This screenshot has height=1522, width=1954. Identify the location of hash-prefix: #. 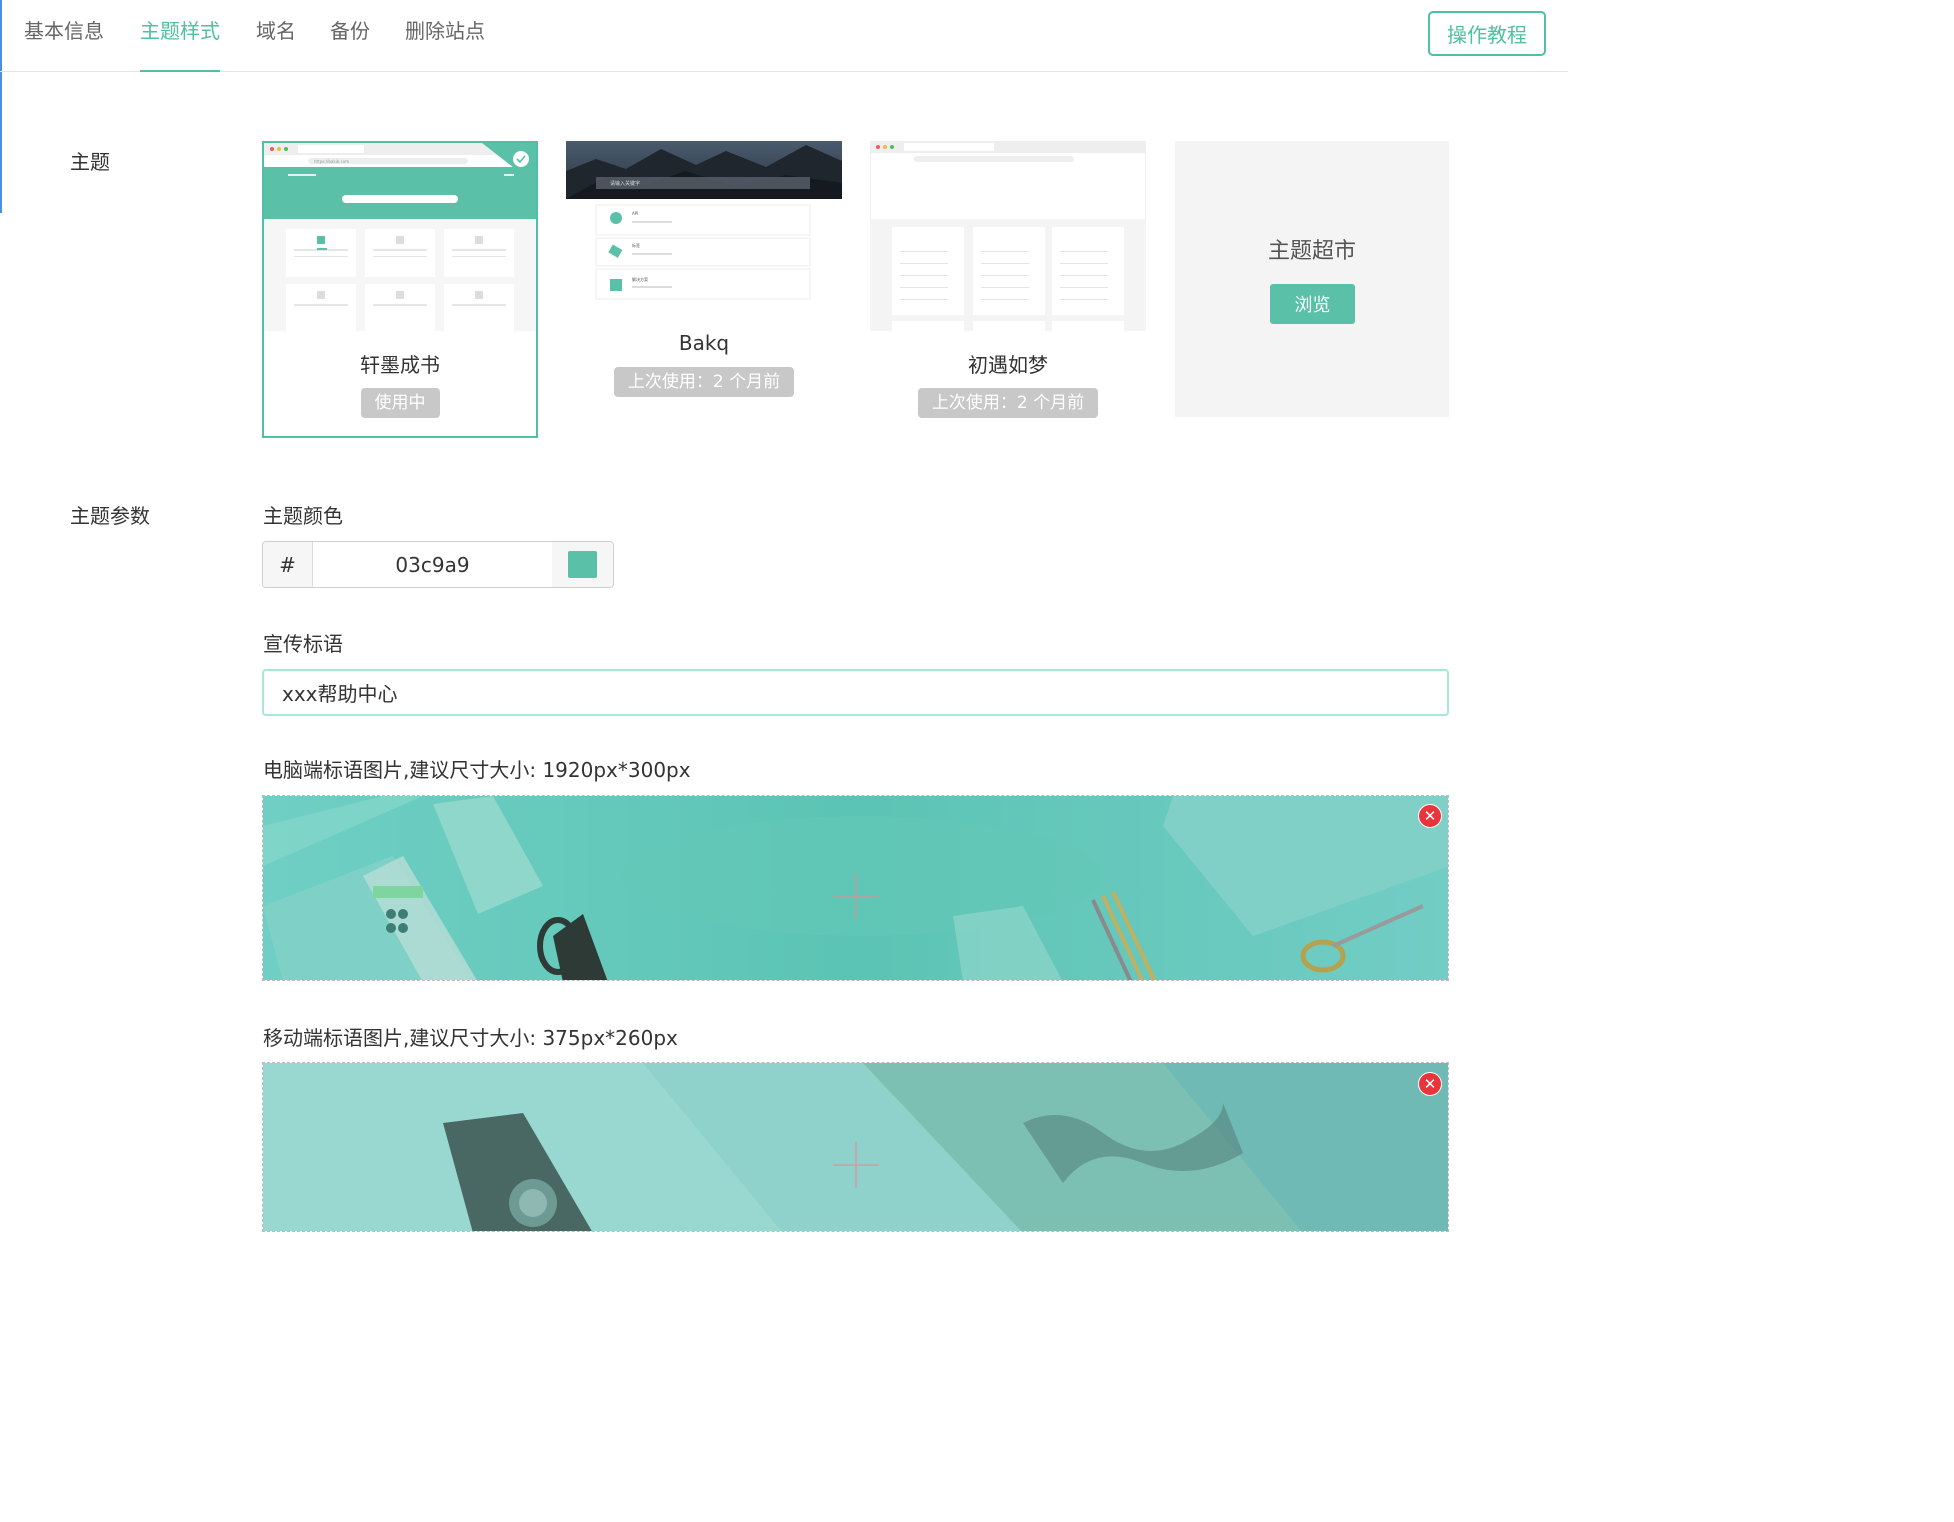
(288, 564).